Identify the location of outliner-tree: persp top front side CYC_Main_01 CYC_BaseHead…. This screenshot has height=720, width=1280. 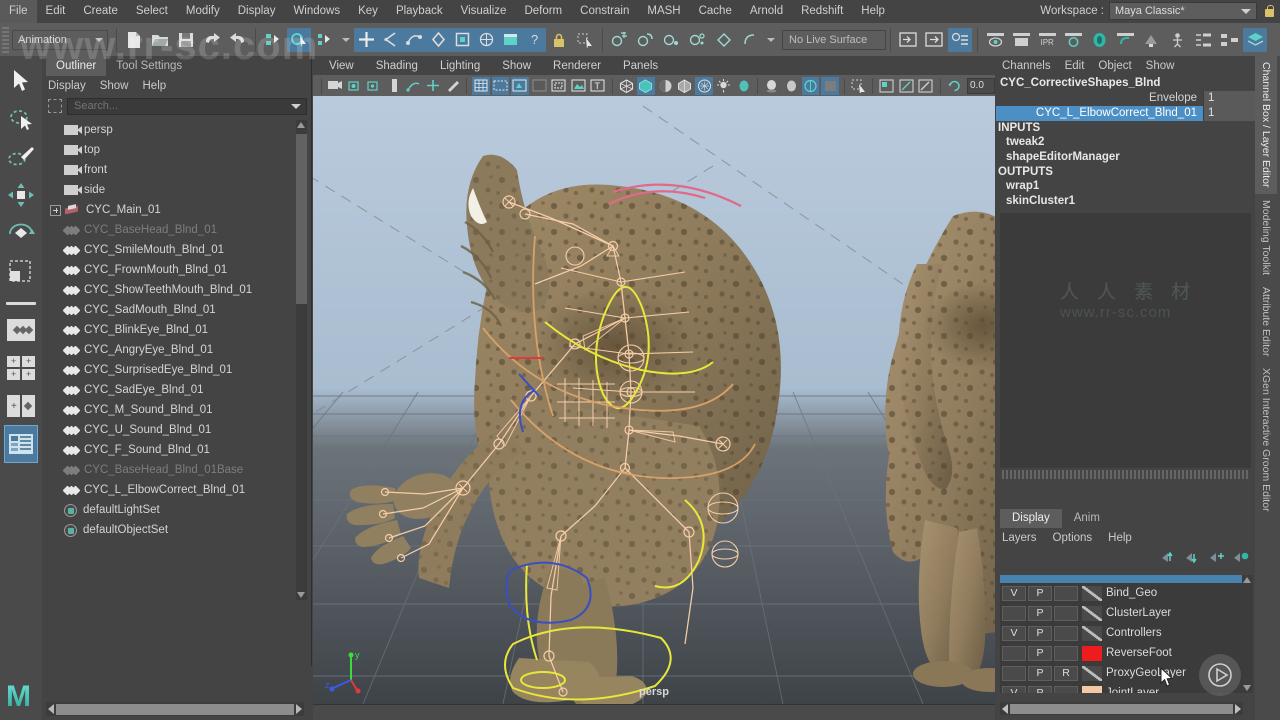
(173, 360).